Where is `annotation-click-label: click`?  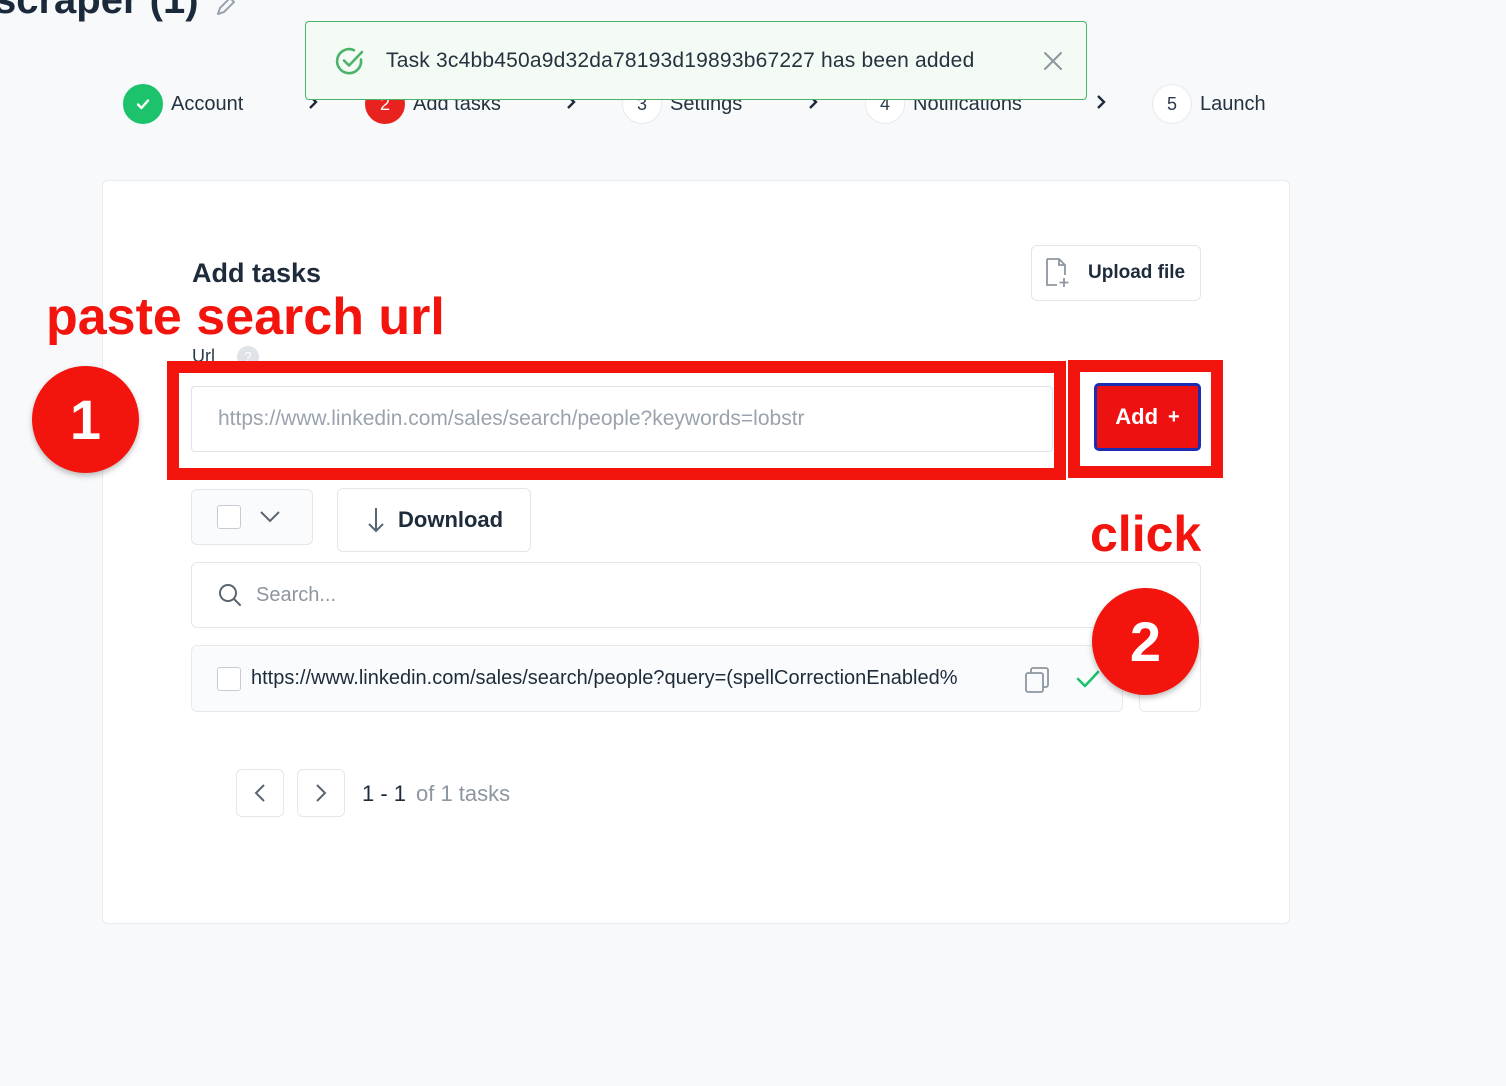
annotation-click-label: click is located at coordinates (1146, 534).